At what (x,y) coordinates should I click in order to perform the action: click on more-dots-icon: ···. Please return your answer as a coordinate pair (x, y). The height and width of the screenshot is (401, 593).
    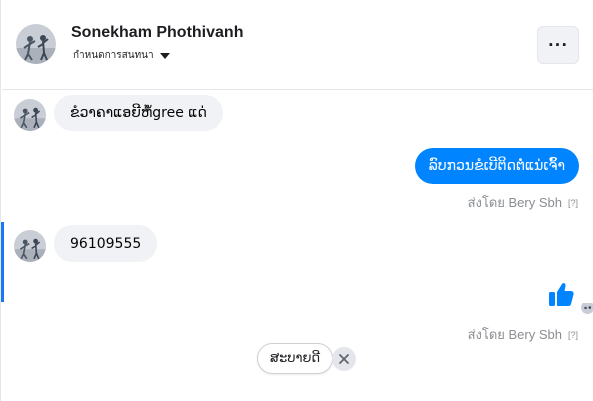
    Looking at the image, I should click on (558, 45).